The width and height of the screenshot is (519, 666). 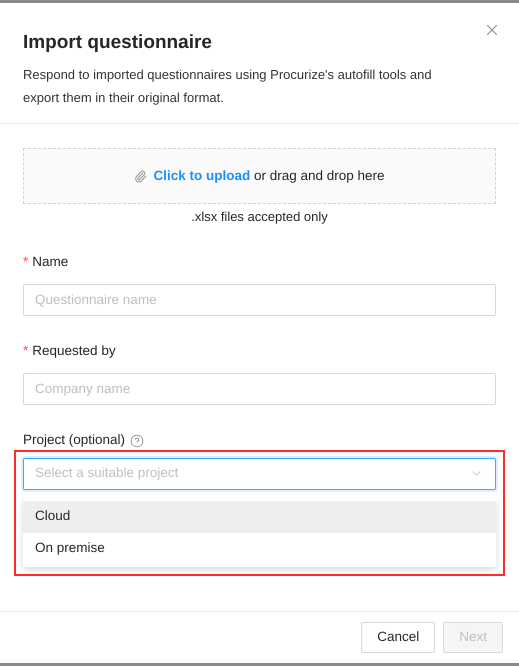 What do you see at coordinates (259, 300) in the screenshot?
I see `text-field: Questionnaire name` at bounding box center [259, 300].